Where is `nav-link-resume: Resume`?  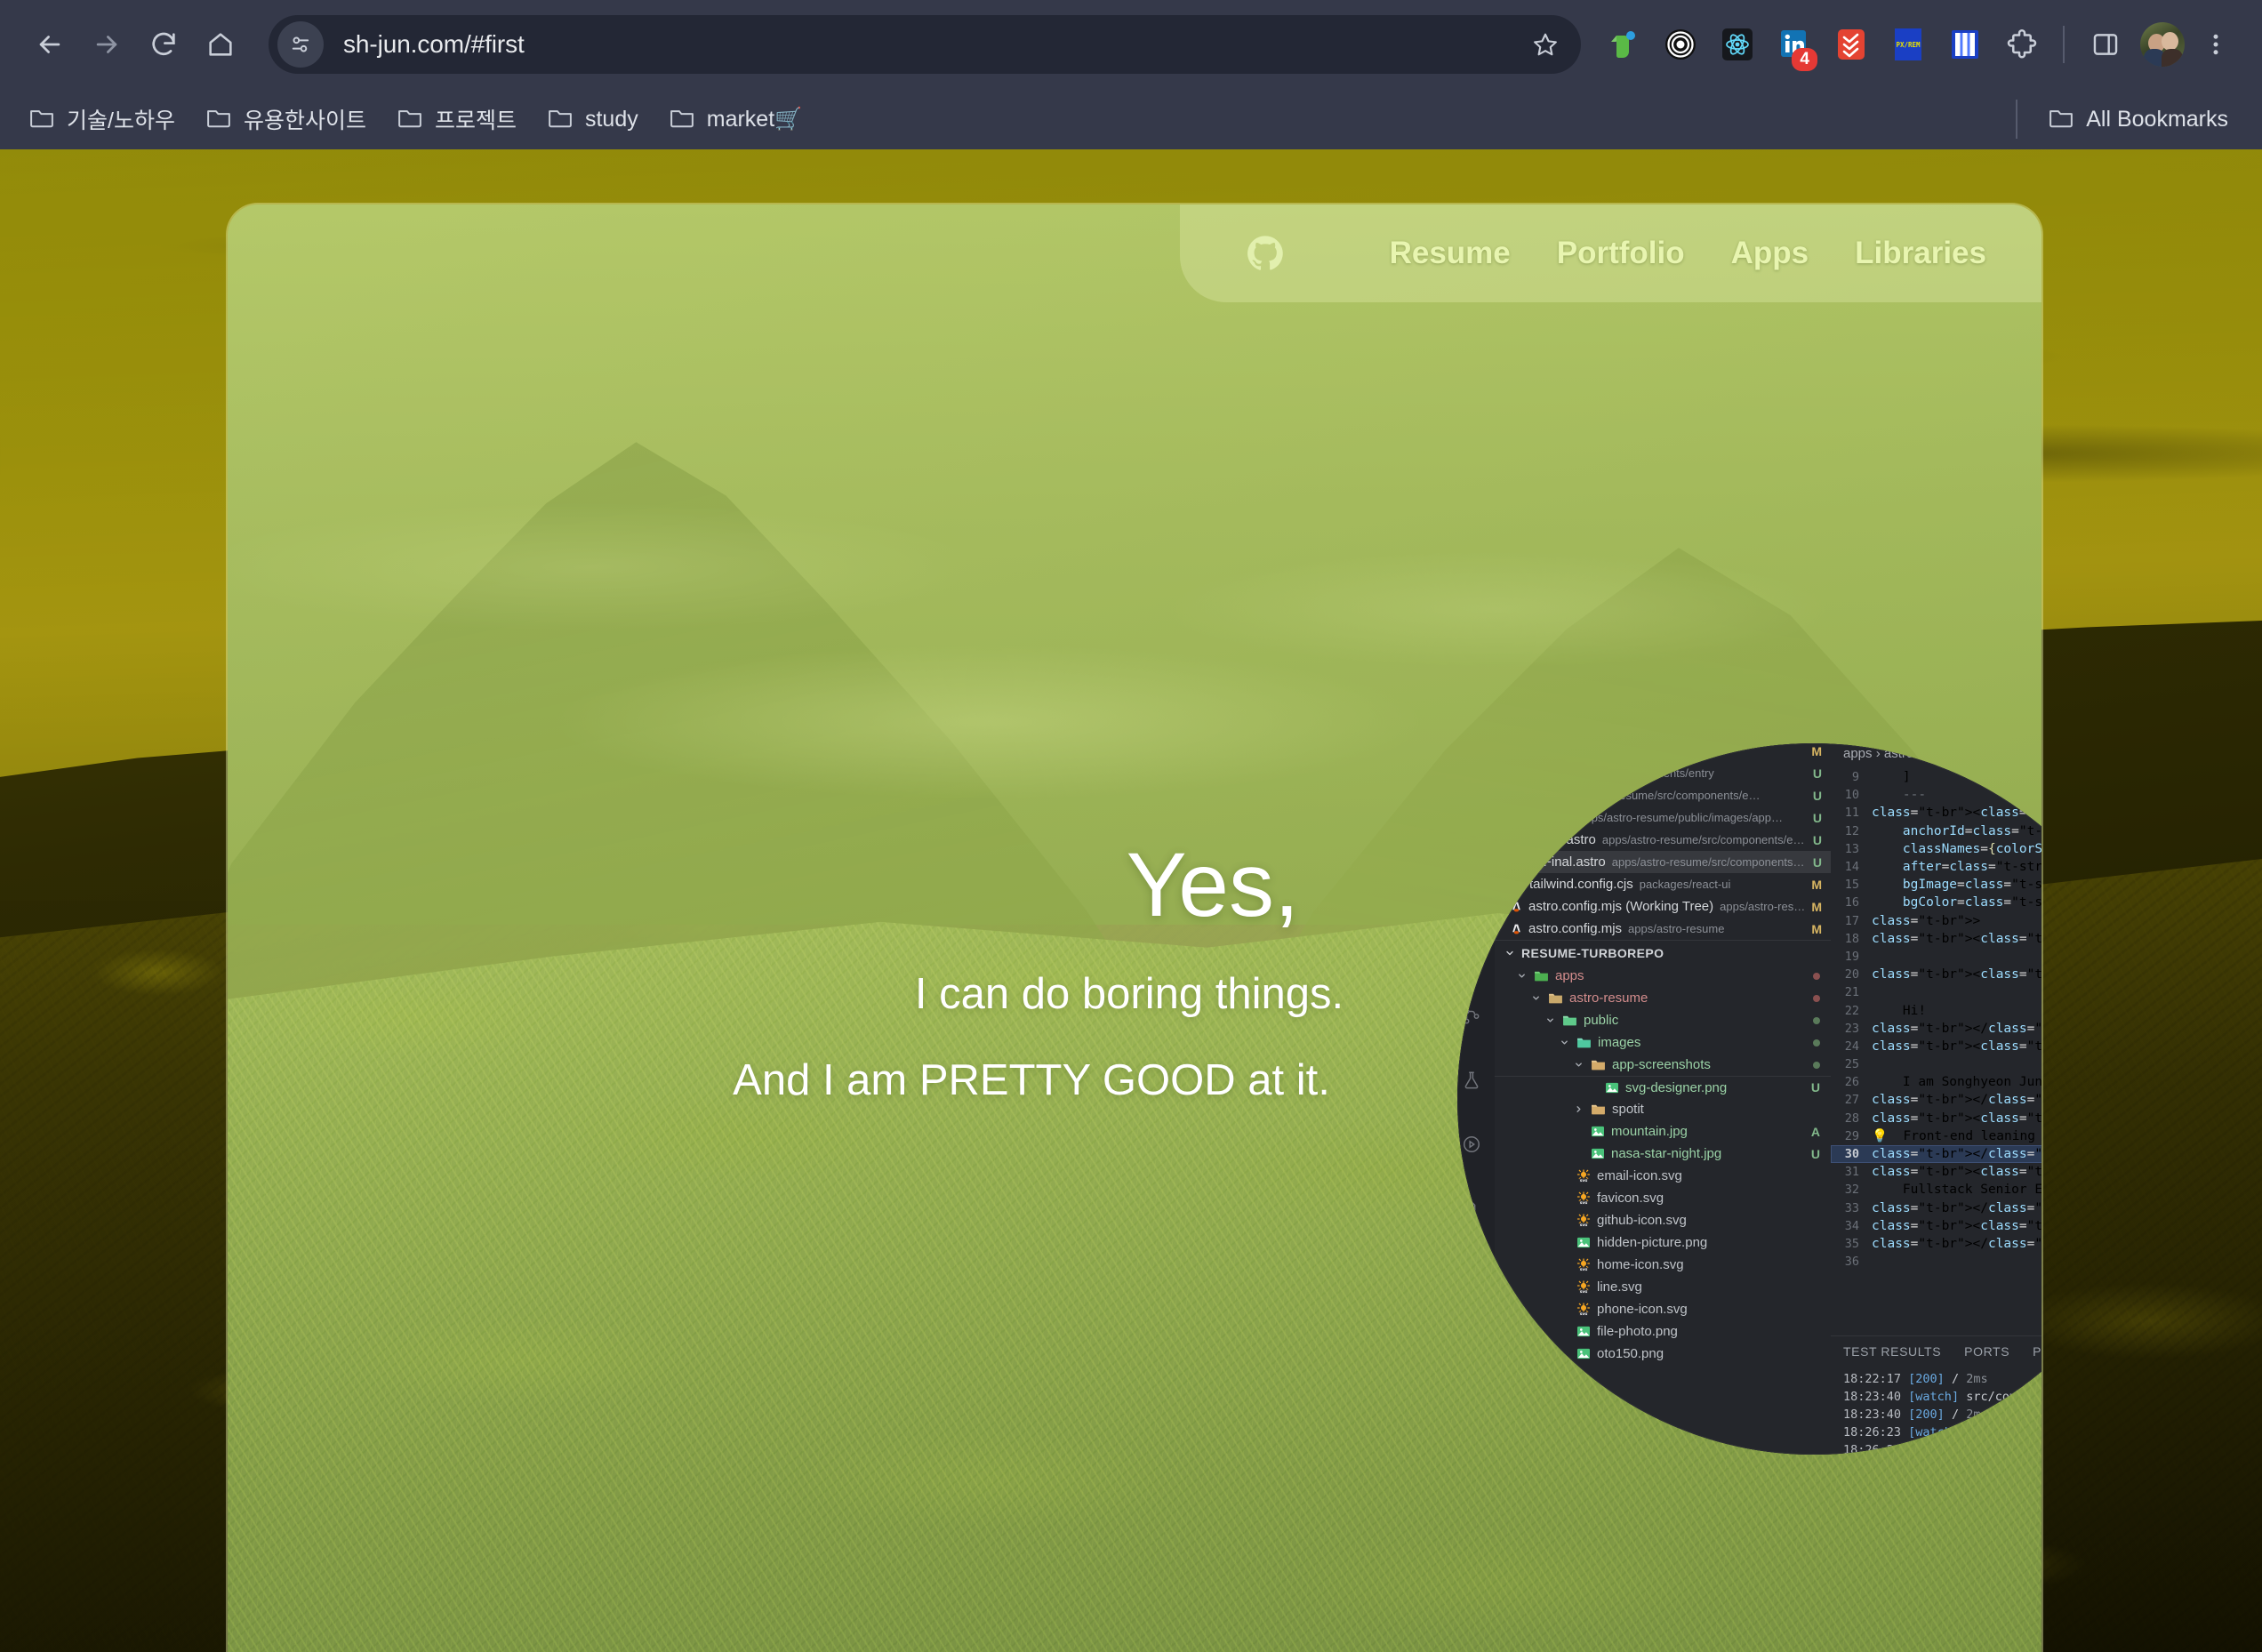
nav-link-resume: Resume is located at coordinates (1450, 254).